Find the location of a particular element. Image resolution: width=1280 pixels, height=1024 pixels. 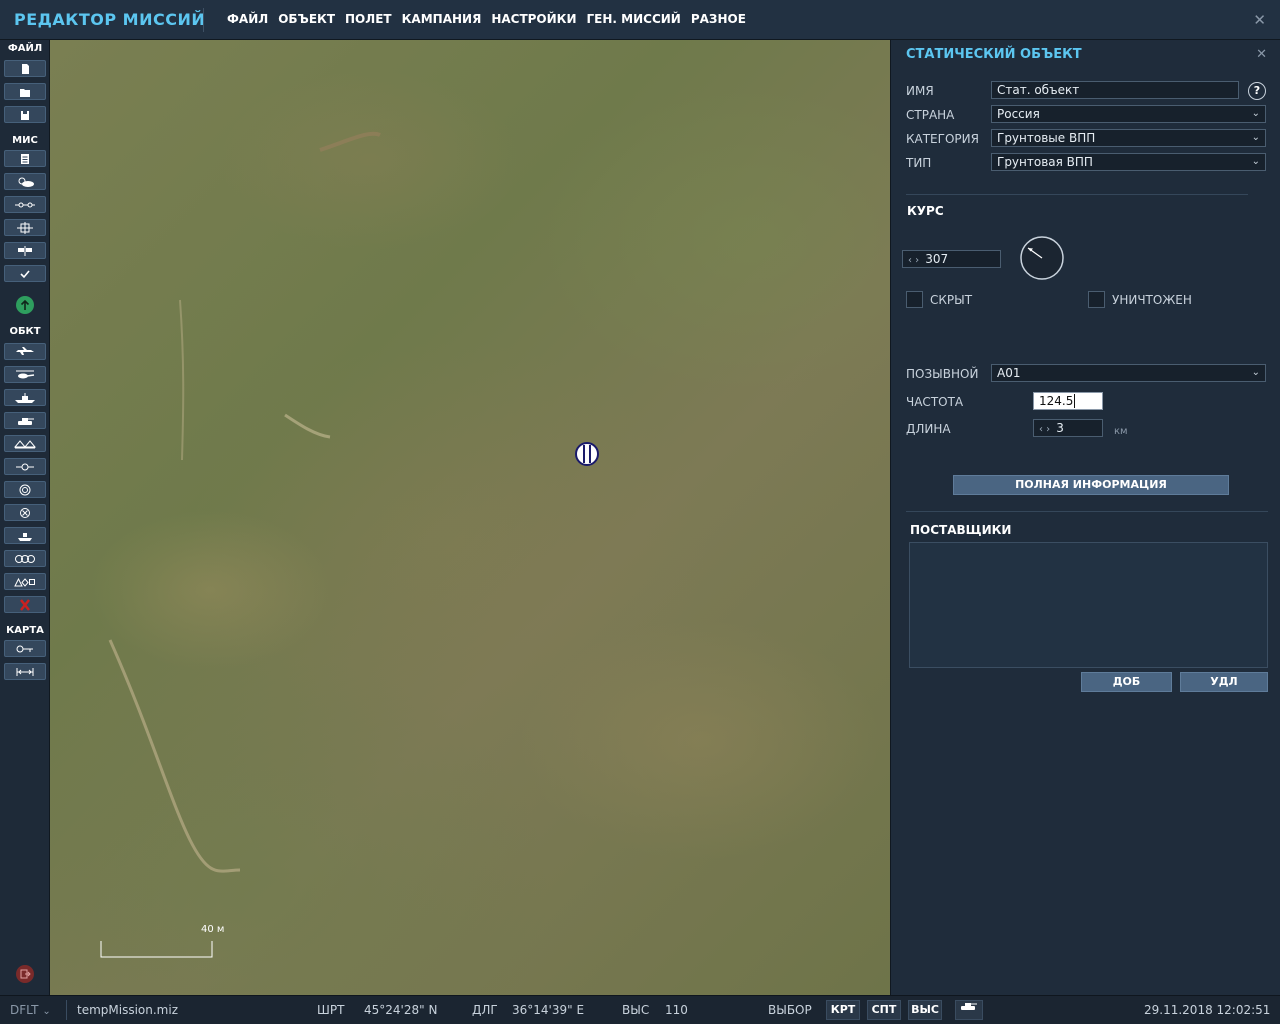

destroyed-label: УНИЧТОЖЕН is located at coordinates (1152, 300).